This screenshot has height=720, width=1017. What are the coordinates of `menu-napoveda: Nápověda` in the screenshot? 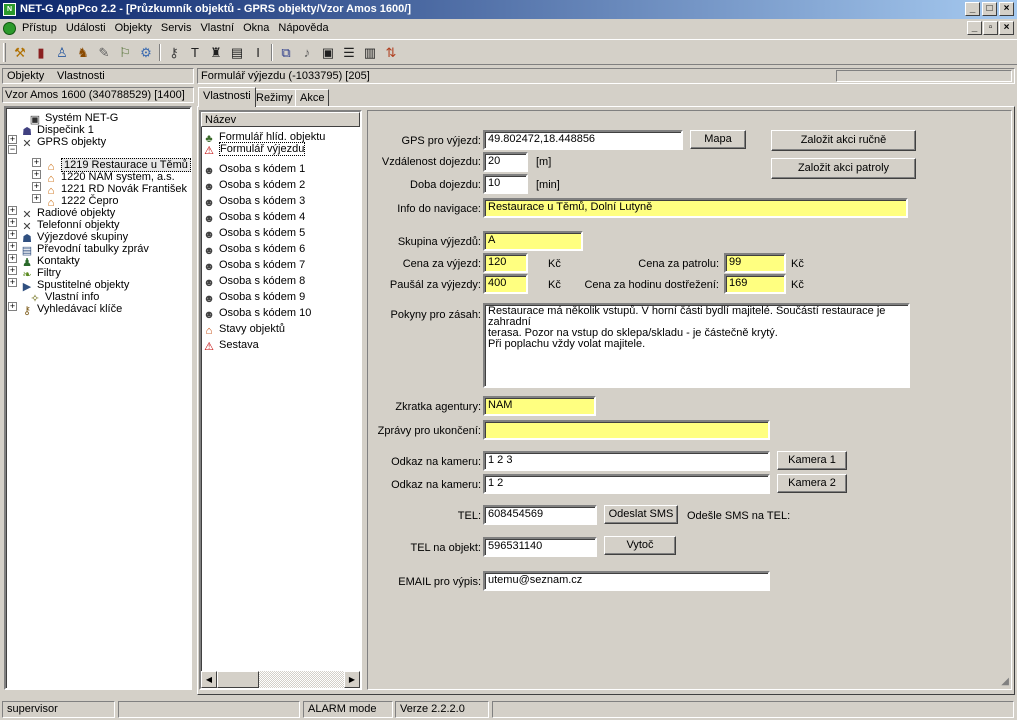 It's located at (303, 28).